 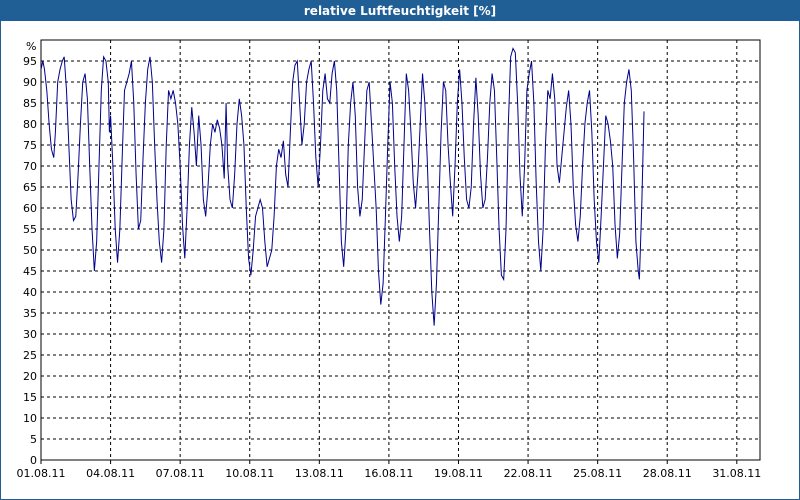 What do you see at coordinates (30, 187) in the screenshot?
I see `y-tick-label: 65` at bounding box center [30, 187].